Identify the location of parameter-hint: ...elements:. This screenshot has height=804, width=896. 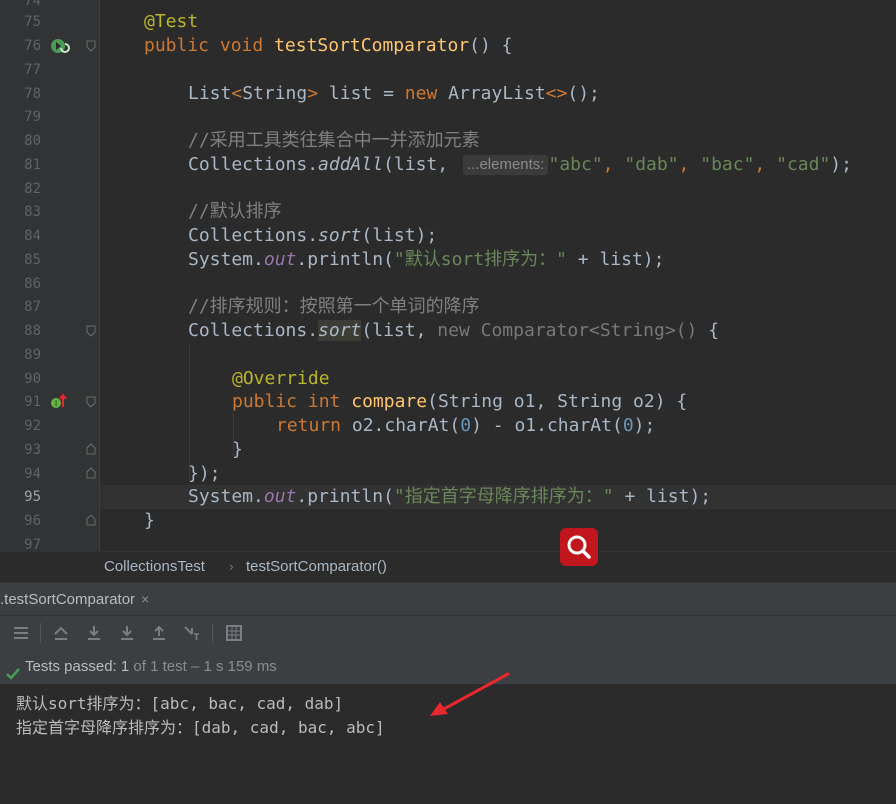
(505, 165).